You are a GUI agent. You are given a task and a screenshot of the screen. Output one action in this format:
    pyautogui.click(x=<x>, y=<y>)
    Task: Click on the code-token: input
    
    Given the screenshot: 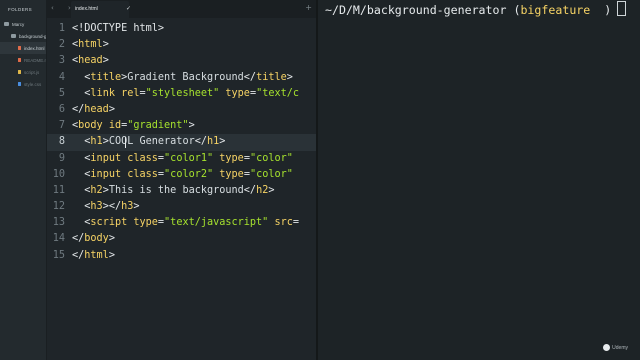 What is the action you would take?
    pyautogui.click(x=109, y=158)
    